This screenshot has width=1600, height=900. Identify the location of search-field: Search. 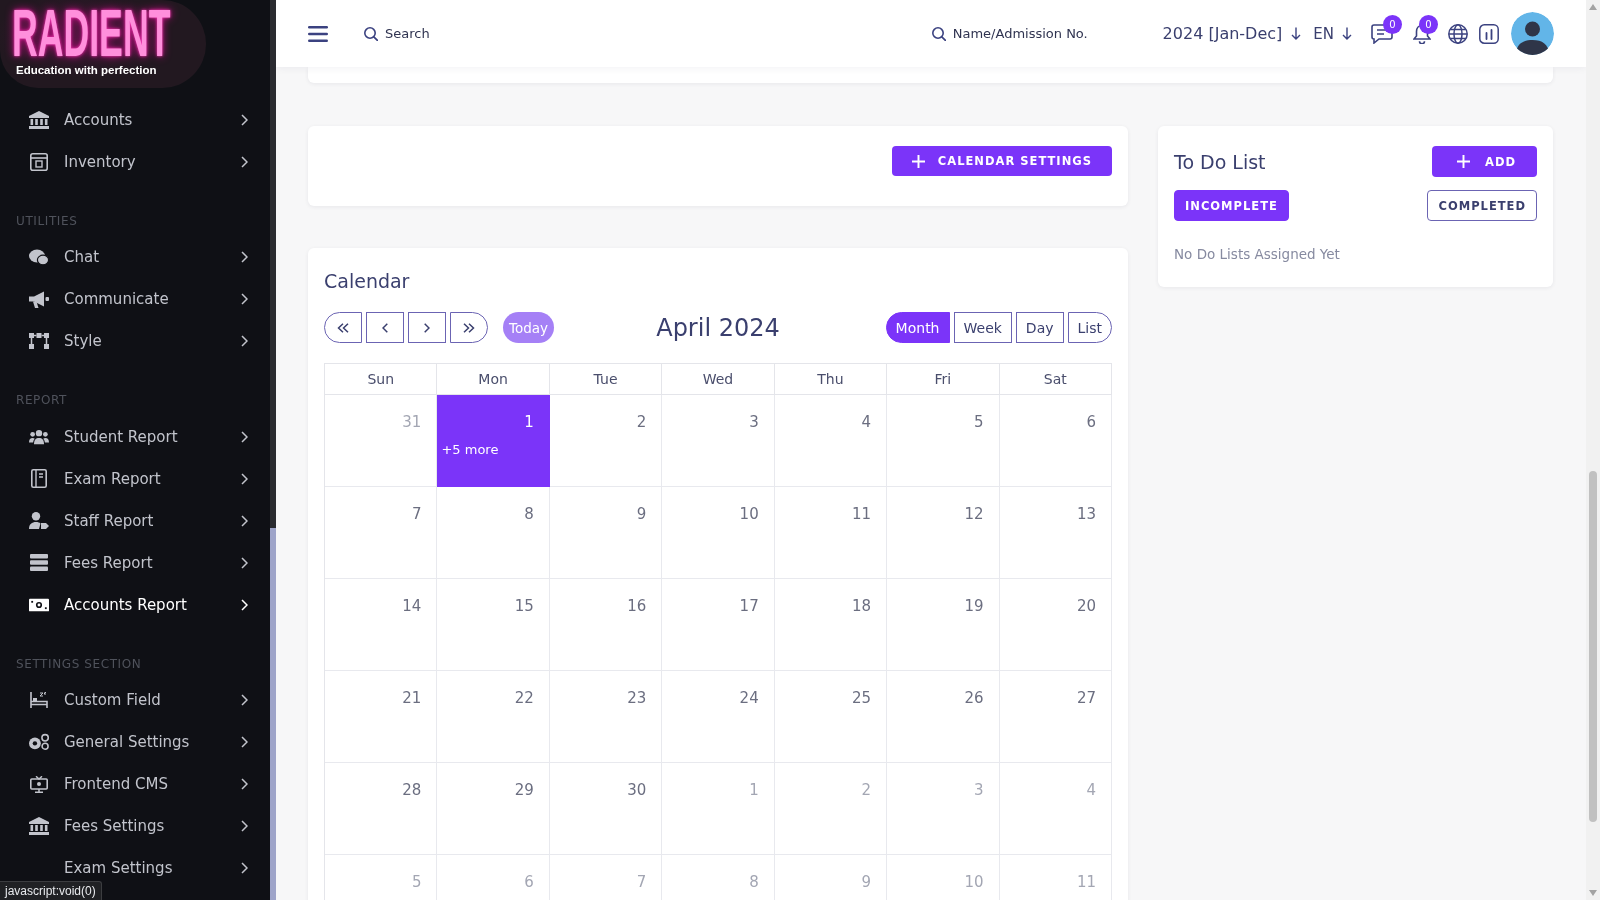
(412, 33).